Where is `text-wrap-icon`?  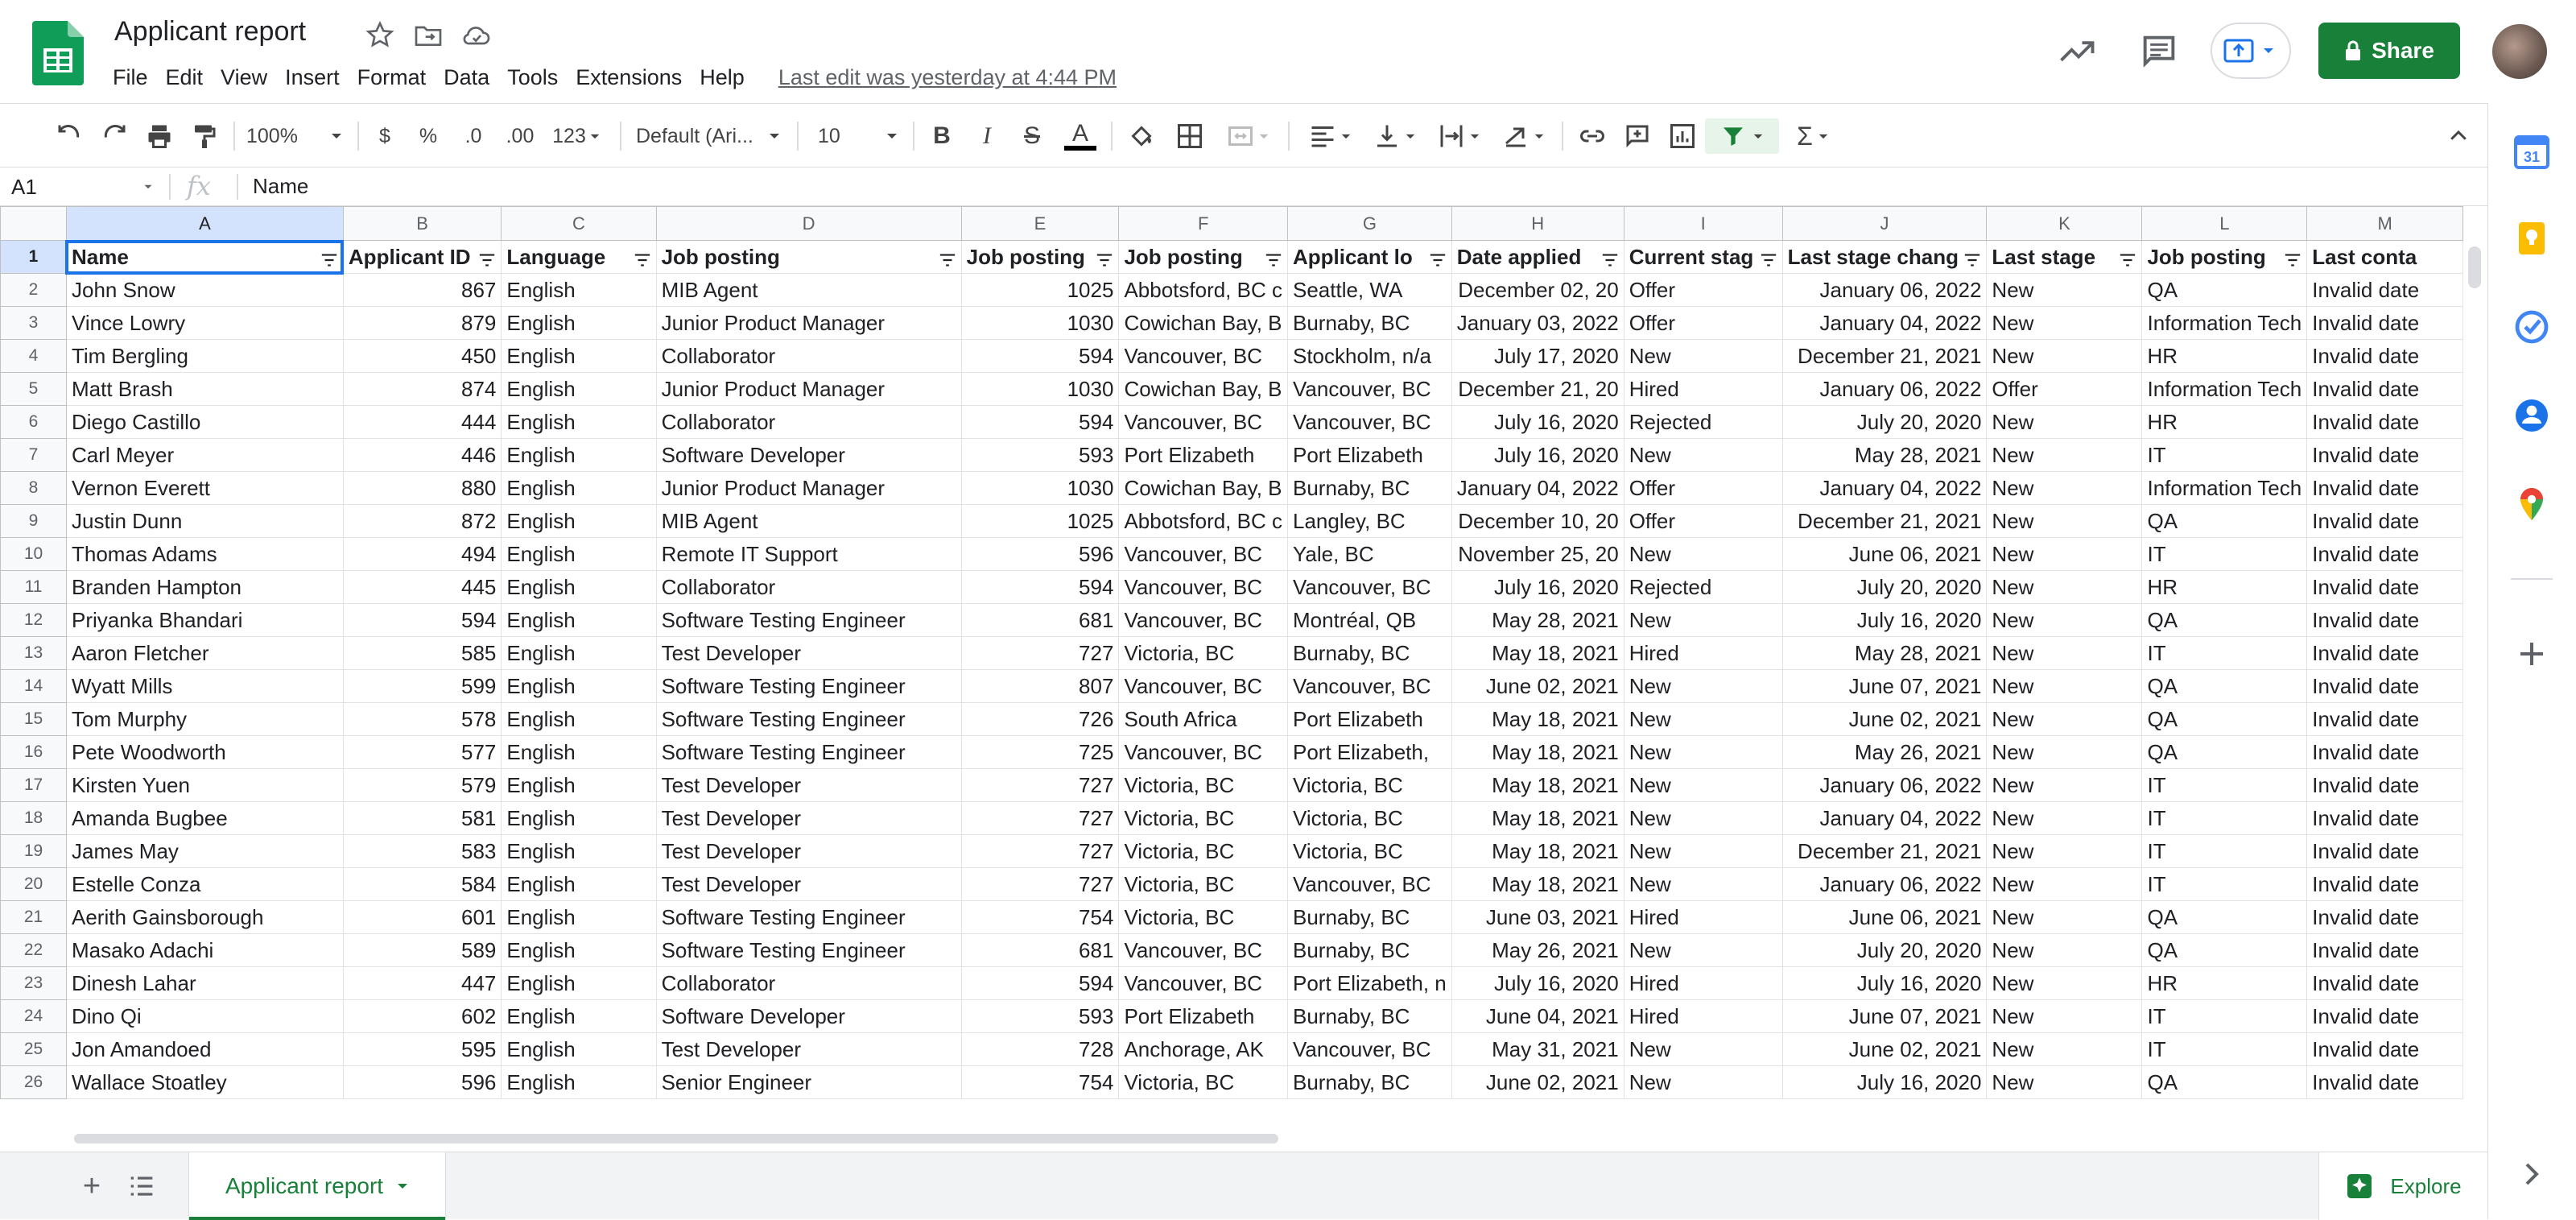 text-wrap-icon is located at coordinates (1459, 136).